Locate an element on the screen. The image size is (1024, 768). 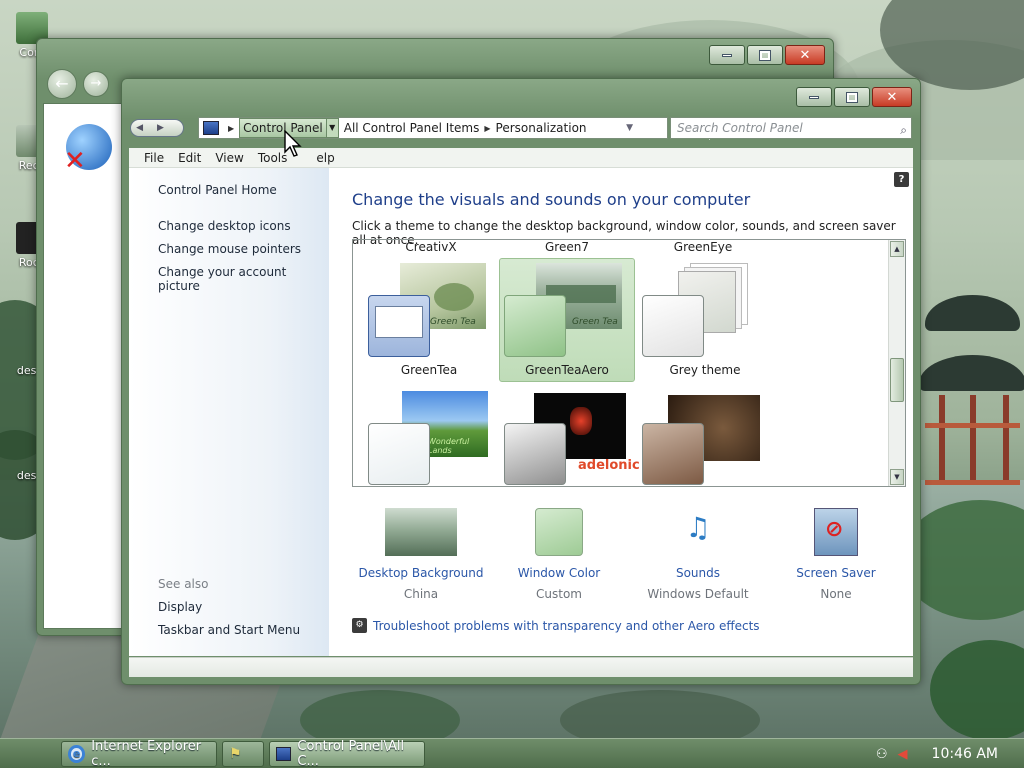
theme-grey: Grey theme is located at coordinates (705, 320).